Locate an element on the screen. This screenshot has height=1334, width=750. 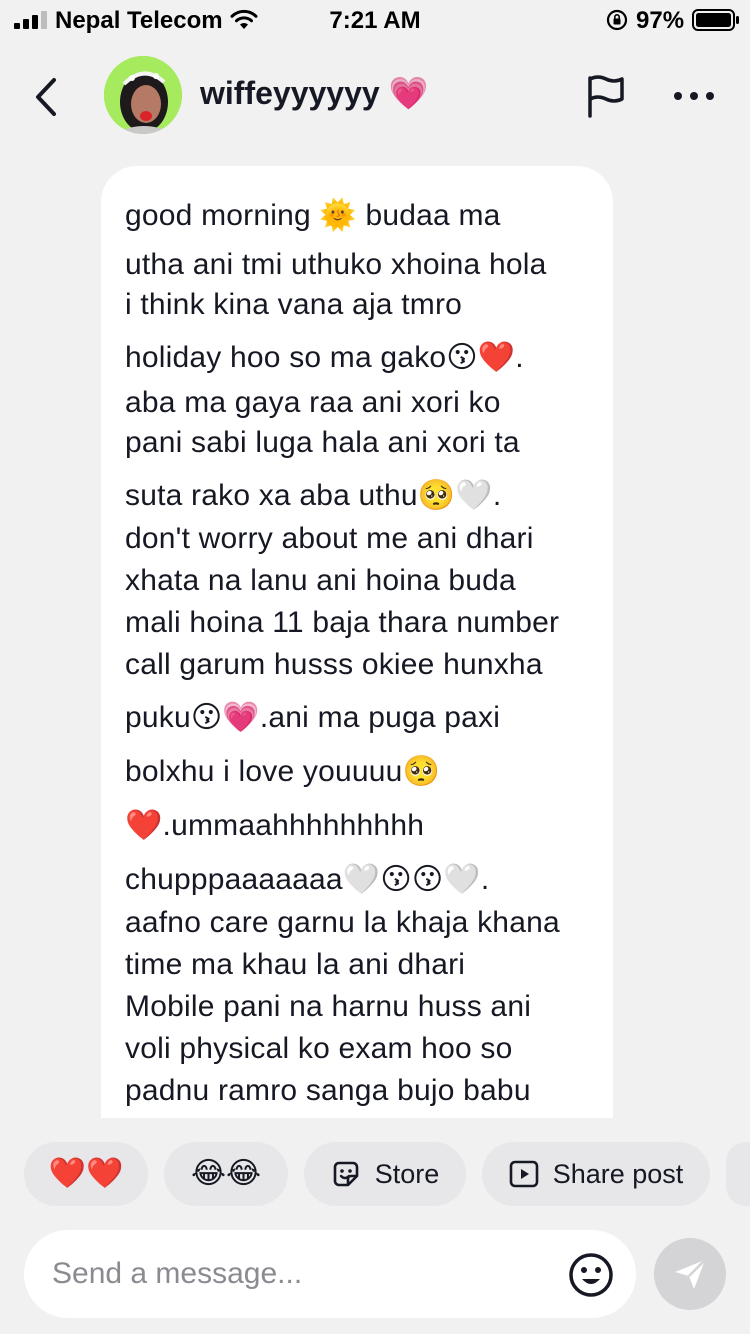
chip-label: 😂😂 is located at coordinates (226, 1173).